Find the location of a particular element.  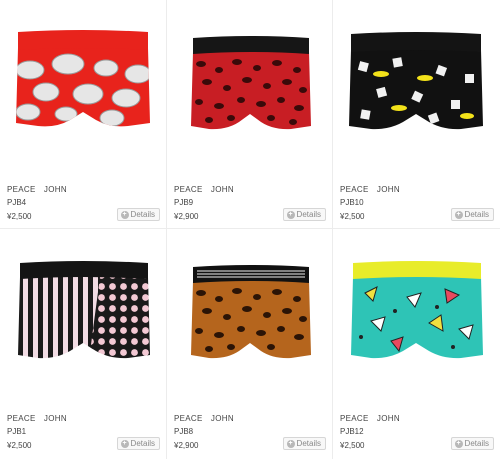

product-code: PJB9 is located at coordinates (184, 202).